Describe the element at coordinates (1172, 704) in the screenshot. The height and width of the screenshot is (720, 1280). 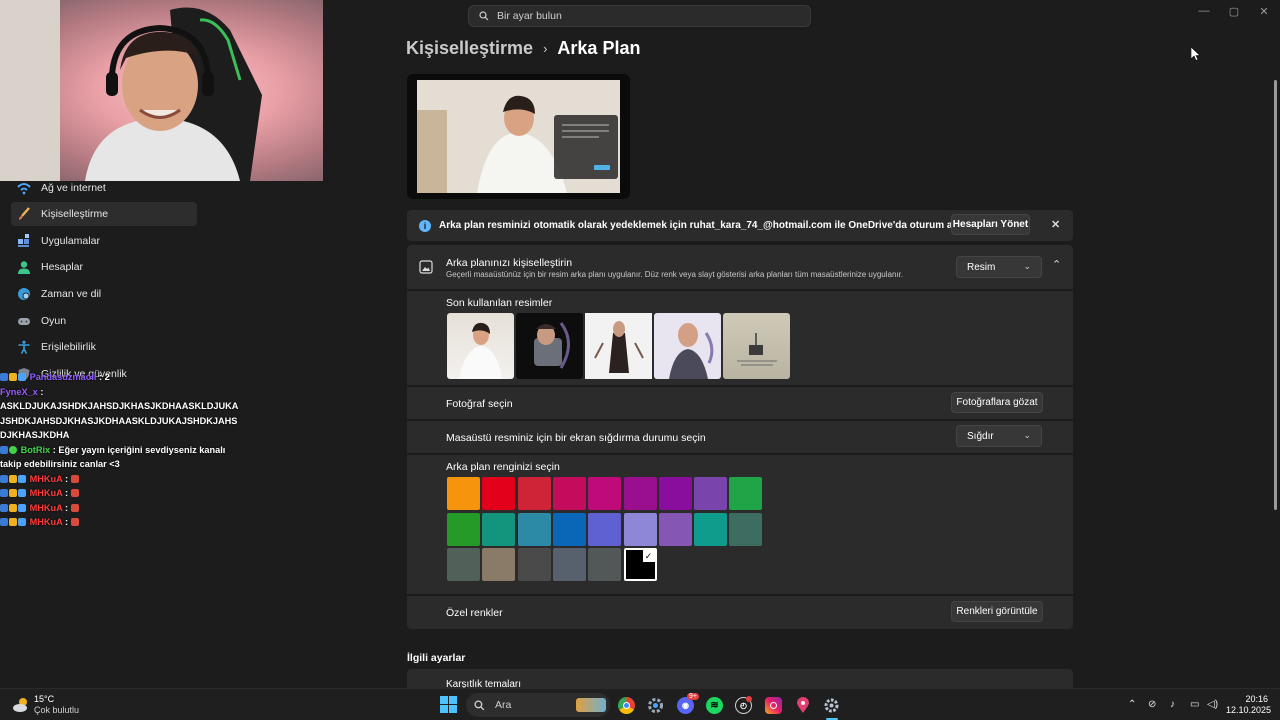
I see `microphone-icon: ♪` at that location.